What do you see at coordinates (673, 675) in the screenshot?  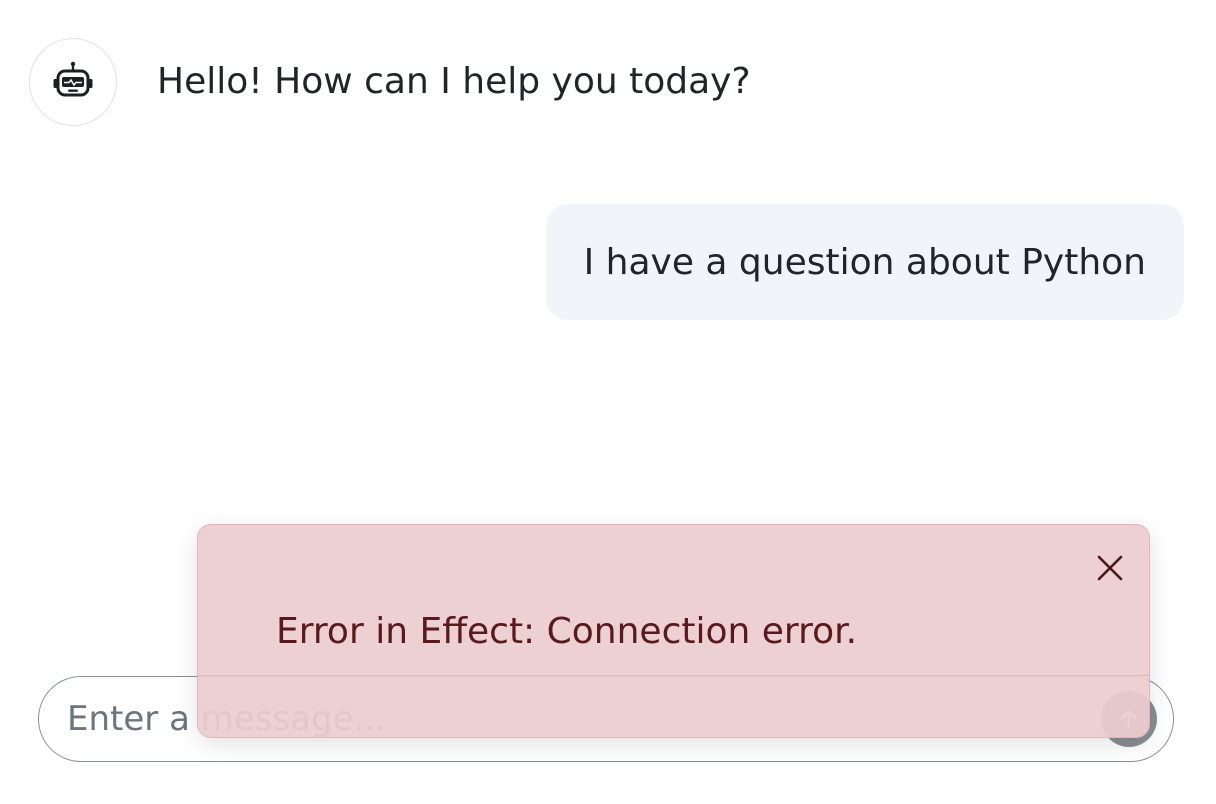 I see `toast-divider` at bounding box center [673, 675].